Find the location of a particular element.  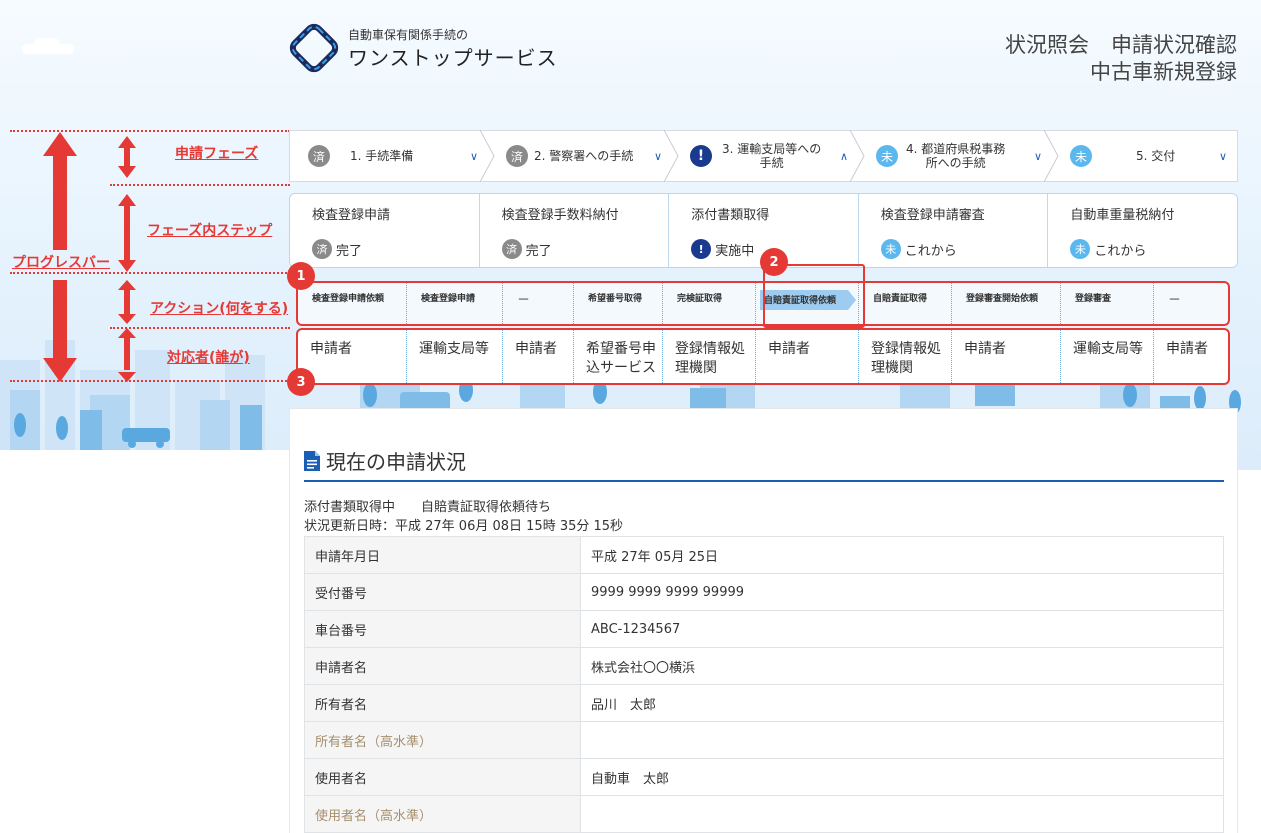

phase-item-1: 済 1. 手続準備 ∨ is located at coordinates (392, 156).